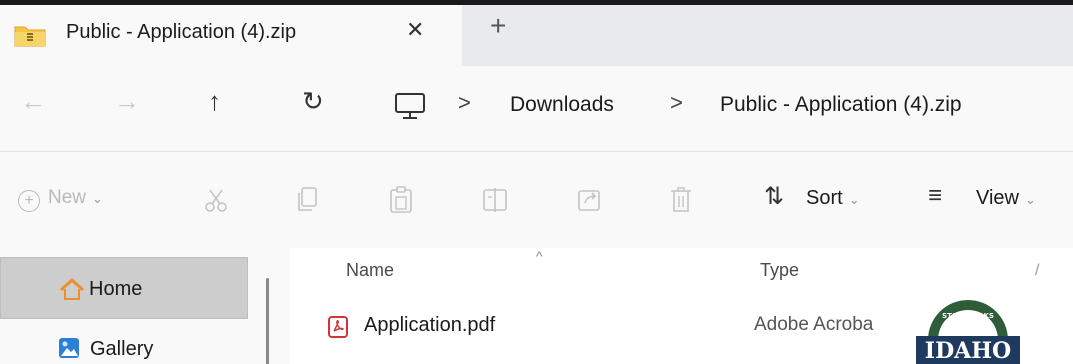  I want to click on gallery-icon, so click(69, 348).